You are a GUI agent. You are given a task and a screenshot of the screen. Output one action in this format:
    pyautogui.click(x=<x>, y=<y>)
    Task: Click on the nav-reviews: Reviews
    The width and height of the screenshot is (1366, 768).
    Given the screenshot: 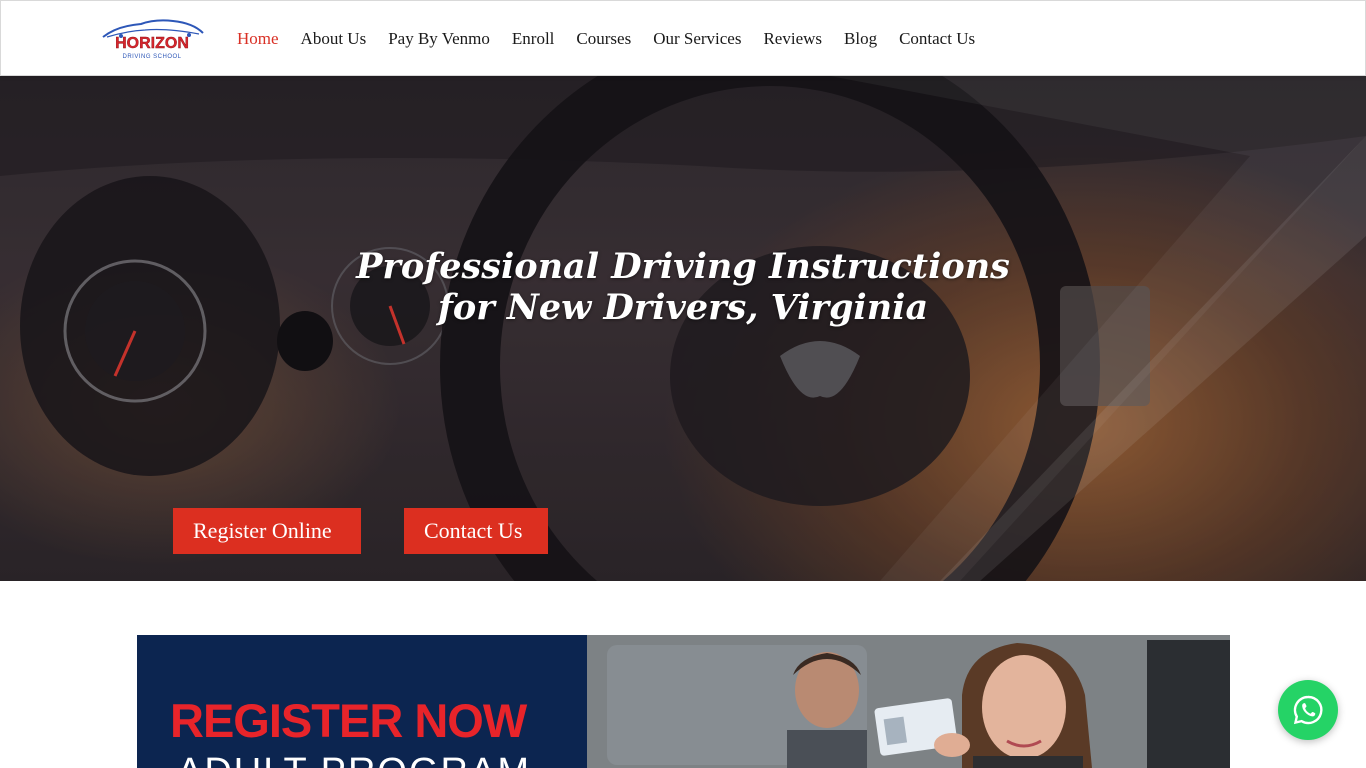 What is the action you would take?
    pyautogui.click(x=792, y=39)
    